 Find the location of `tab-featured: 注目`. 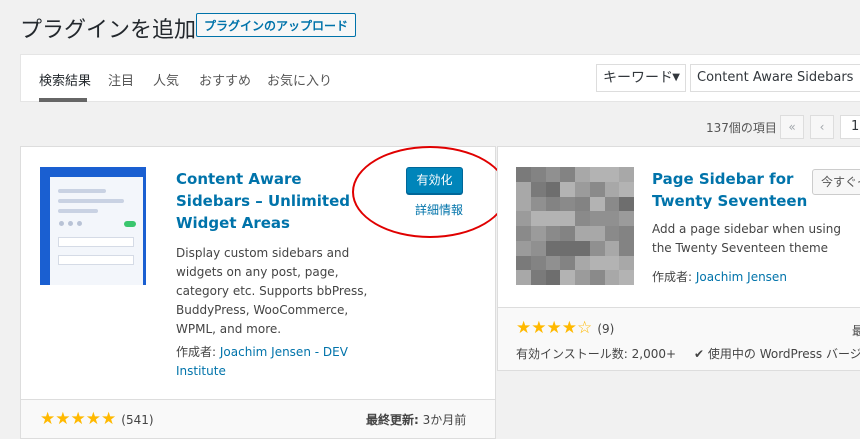

tab-featured: 注目 is located at coordinates (121, 79).